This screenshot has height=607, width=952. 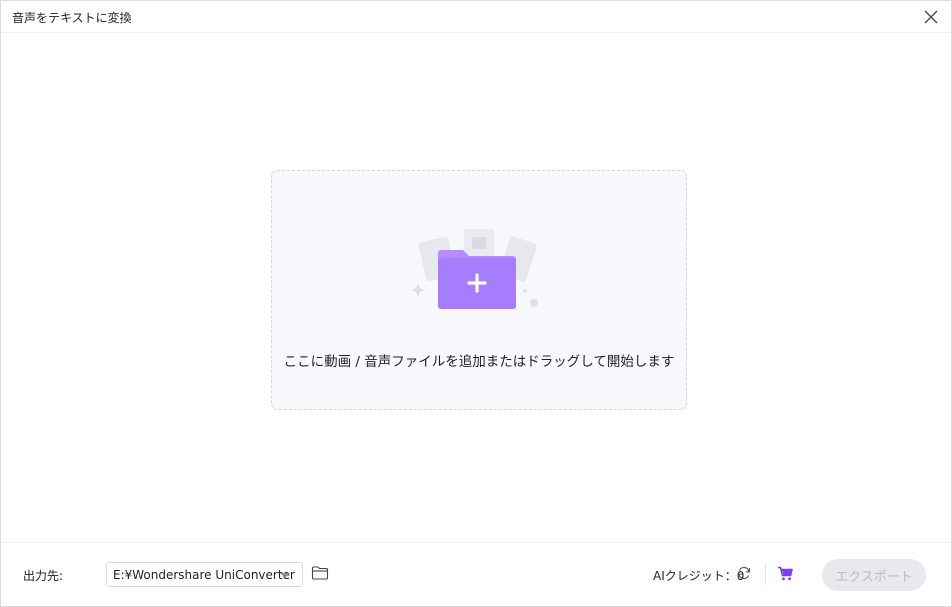 What do you see at coordinates (43, 576) in the screenshot?
I see `output-label: 出力先:` at bounding box center [43, 576].